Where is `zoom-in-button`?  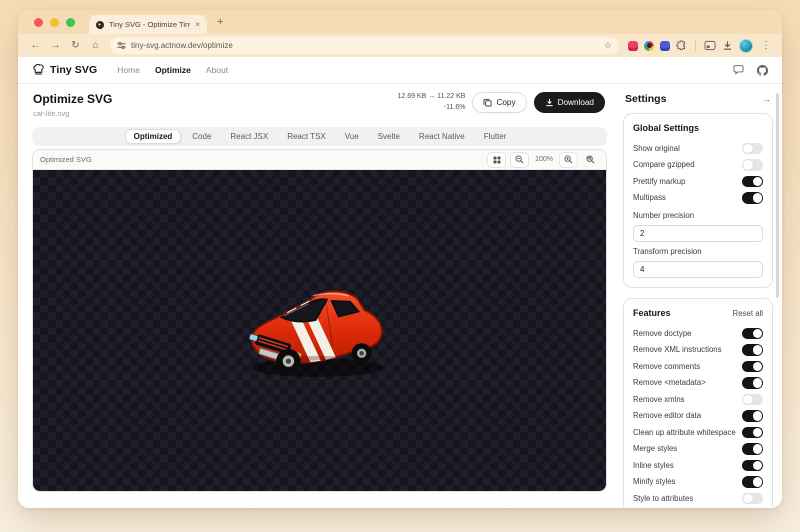 zoom-in-button is located at coordinates (568, 159).